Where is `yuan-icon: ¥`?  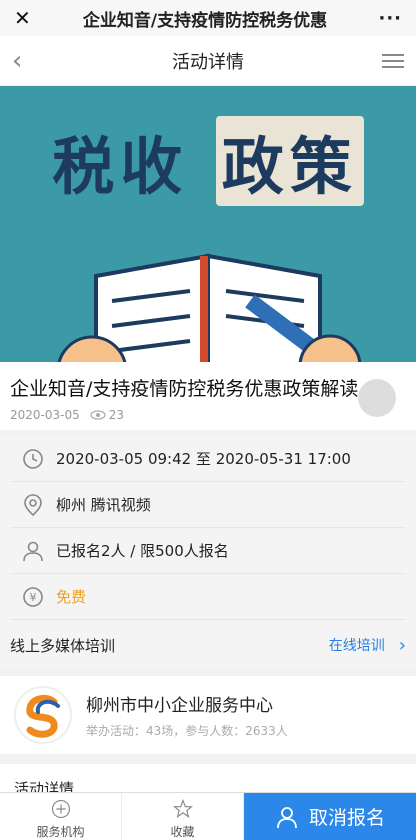
yuan-icon: ¥ is located at coordinates (33, 597).